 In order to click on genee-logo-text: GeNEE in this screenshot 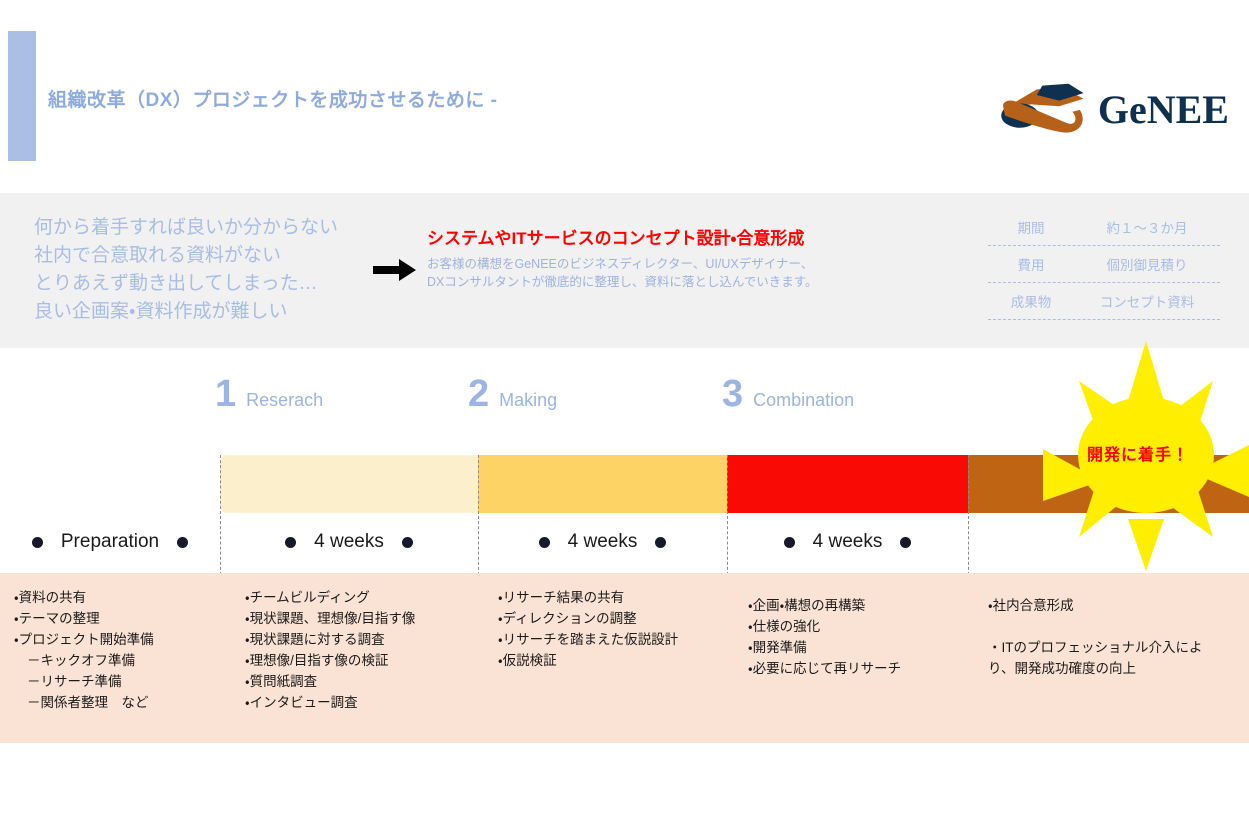, I will do `click(1163, 109)`.